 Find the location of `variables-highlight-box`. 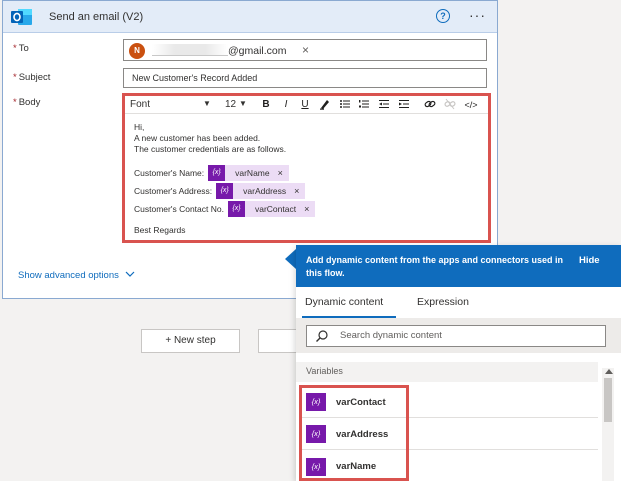

variables-highlight-box is located at coordinates (354, 433).